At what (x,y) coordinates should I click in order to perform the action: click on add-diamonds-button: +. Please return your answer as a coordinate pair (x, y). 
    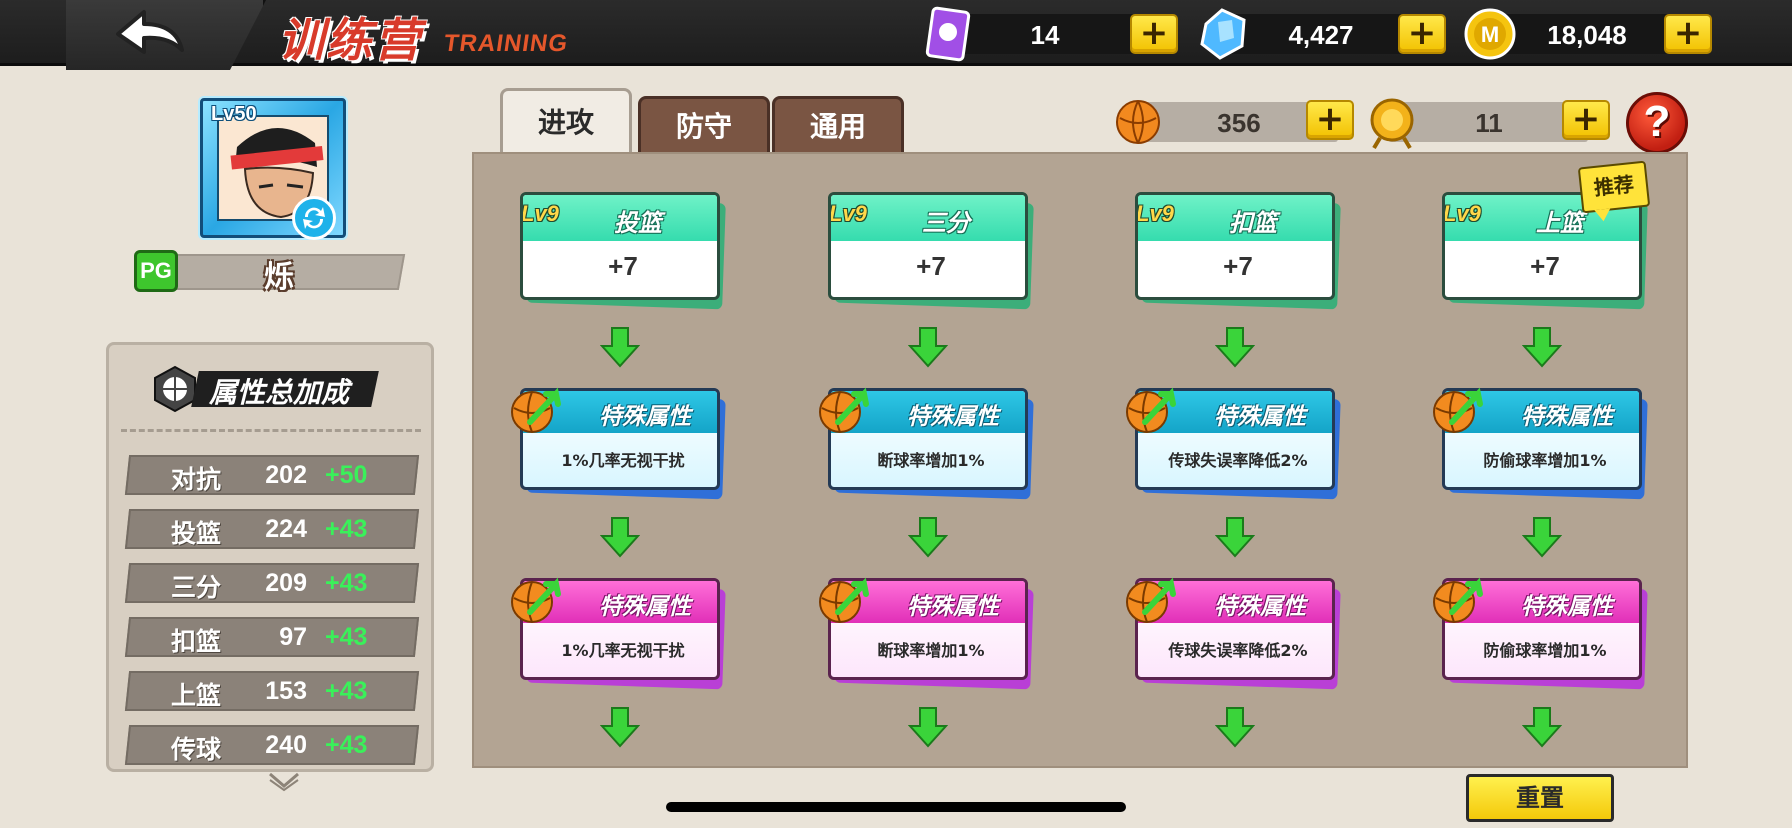
    Looking at the image, I should click on (1422, 34).